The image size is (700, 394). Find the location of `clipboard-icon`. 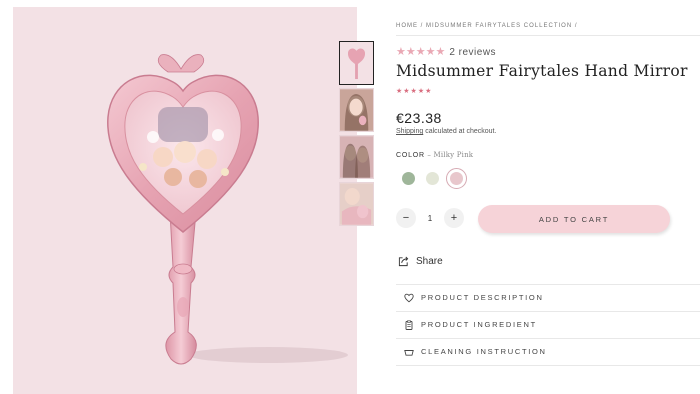

clipboard-icon is located at coordinates (409, 324).